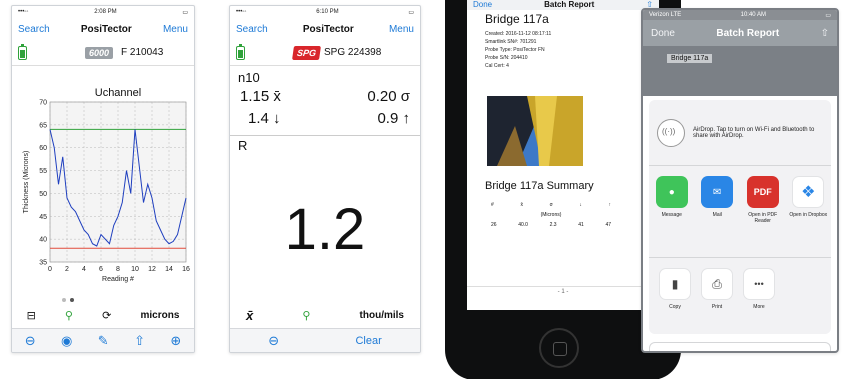  I want to click on x-tick-label: 12, so click(152, 269).